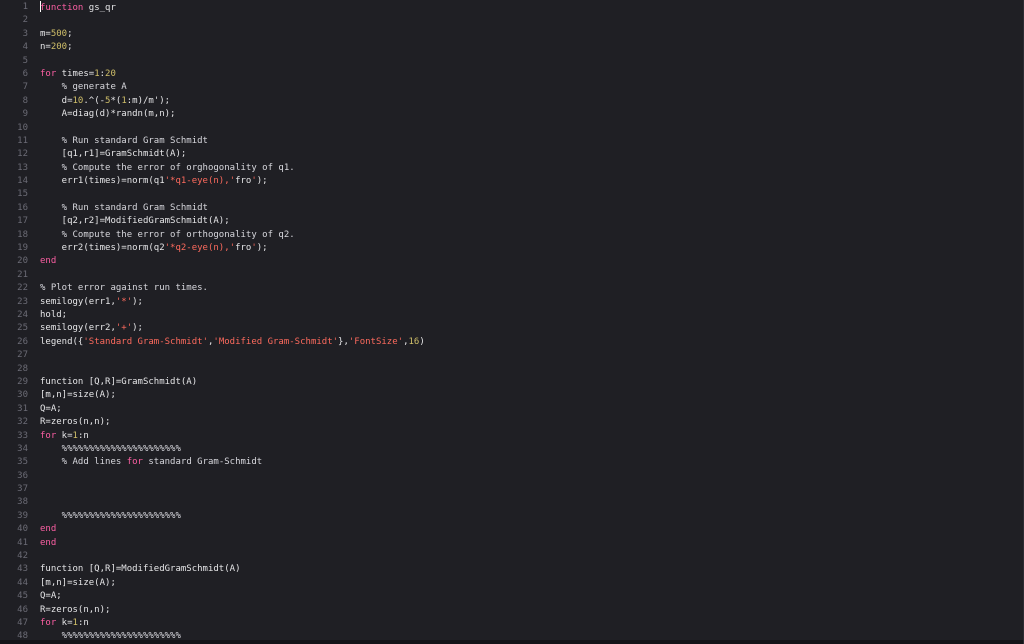 This screenshot has height=644, width=1024. Describe the element at coordinates (112, 382) in the screenshot. I see `line-text: function [Q,R]=GramSchmidt(A)` at that location.